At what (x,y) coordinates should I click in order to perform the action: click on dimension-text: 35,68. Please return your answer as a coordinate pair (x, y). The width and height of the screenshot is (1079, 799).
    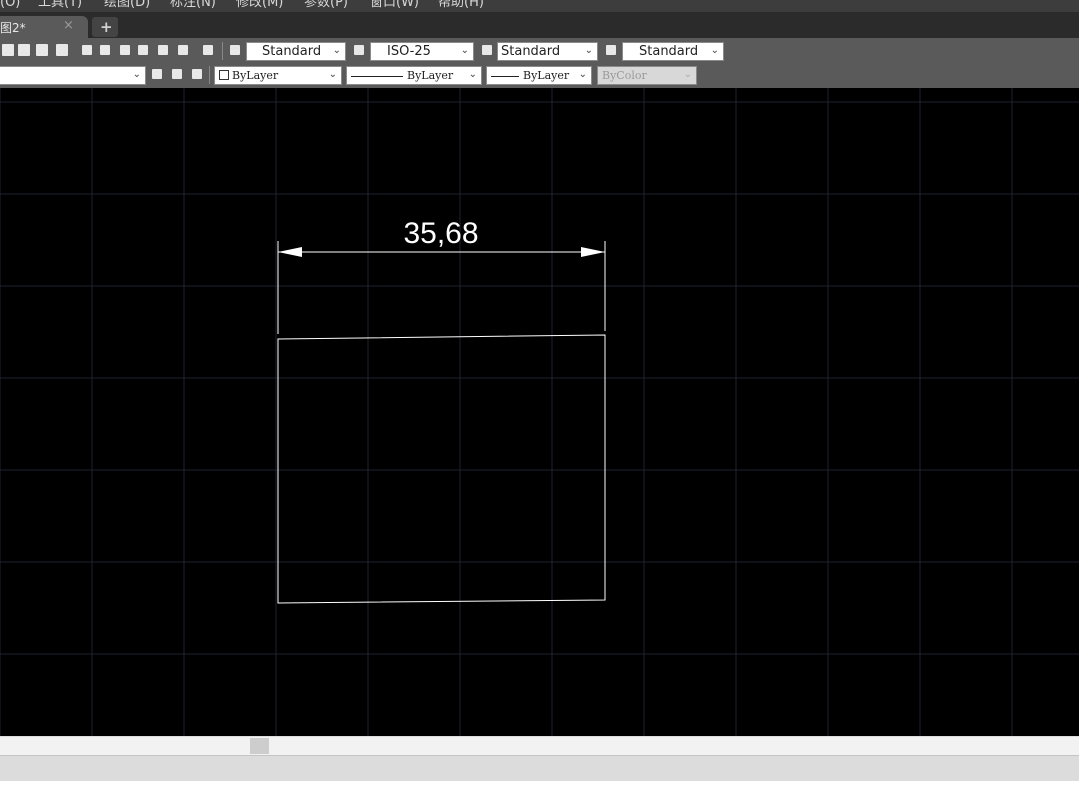
    Looking at the image, I should click on (440, 233).